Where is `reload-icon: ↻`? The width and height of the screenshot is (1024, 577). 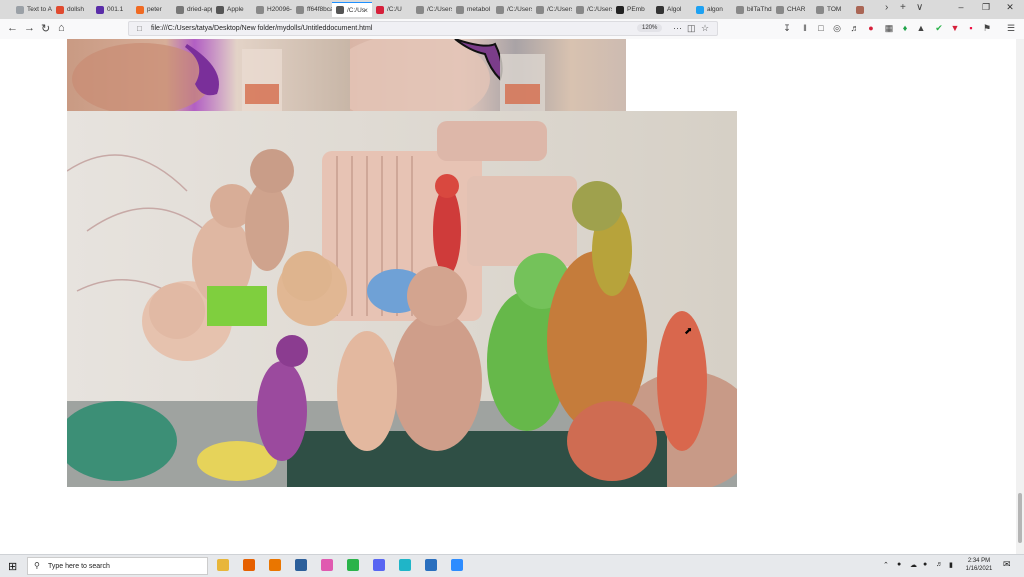 reload-icon: ↻ is located at coordinates (45, 28).